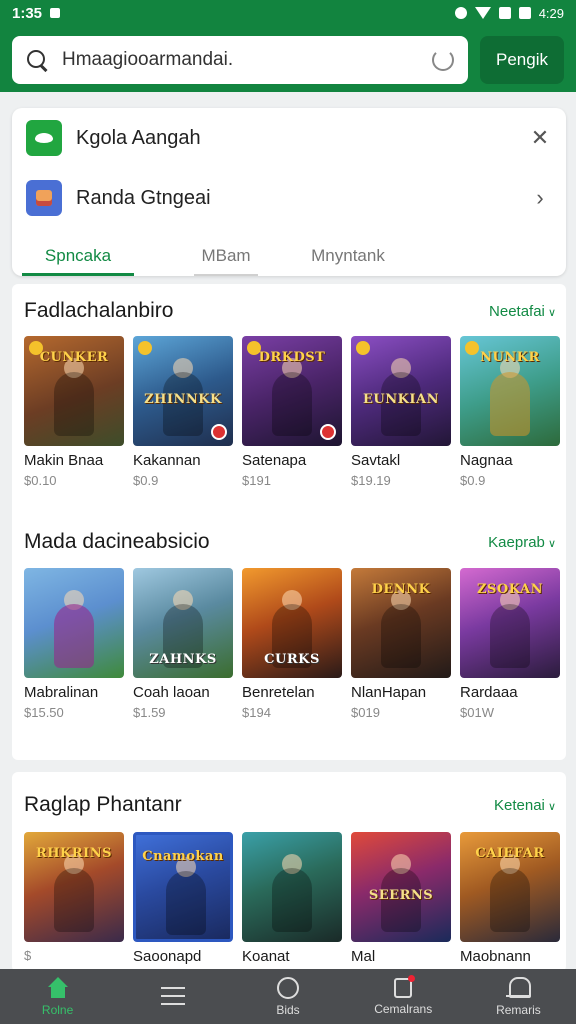 The width and height of the screenshot is (576, 1024). What do you see at coordinates (278, 692) in the screenshot?
I see `game-name: Benretelan` at bounding box center [278, 692].